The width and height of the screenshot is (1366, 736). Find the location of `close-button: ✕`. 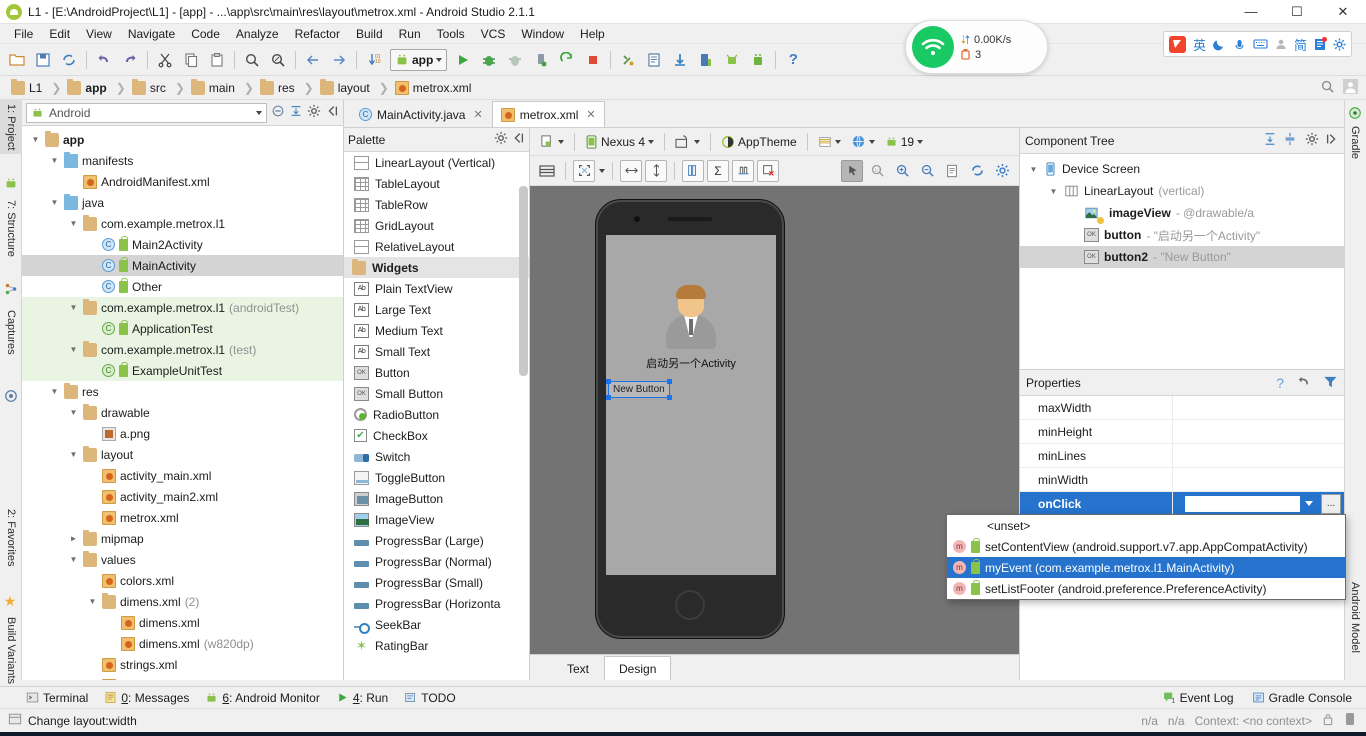

close-button: ✕ is located at coordinates (1343, 12).